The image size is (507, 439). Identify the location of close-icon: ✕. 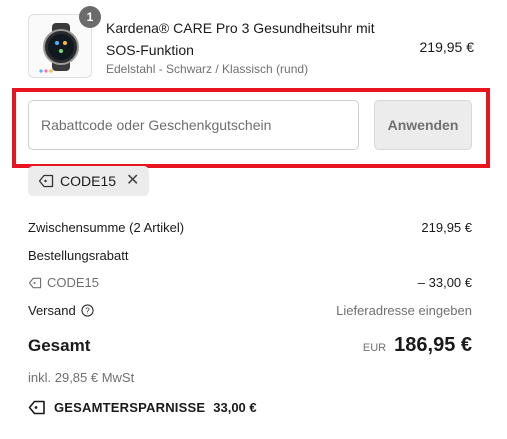
(132, 181).